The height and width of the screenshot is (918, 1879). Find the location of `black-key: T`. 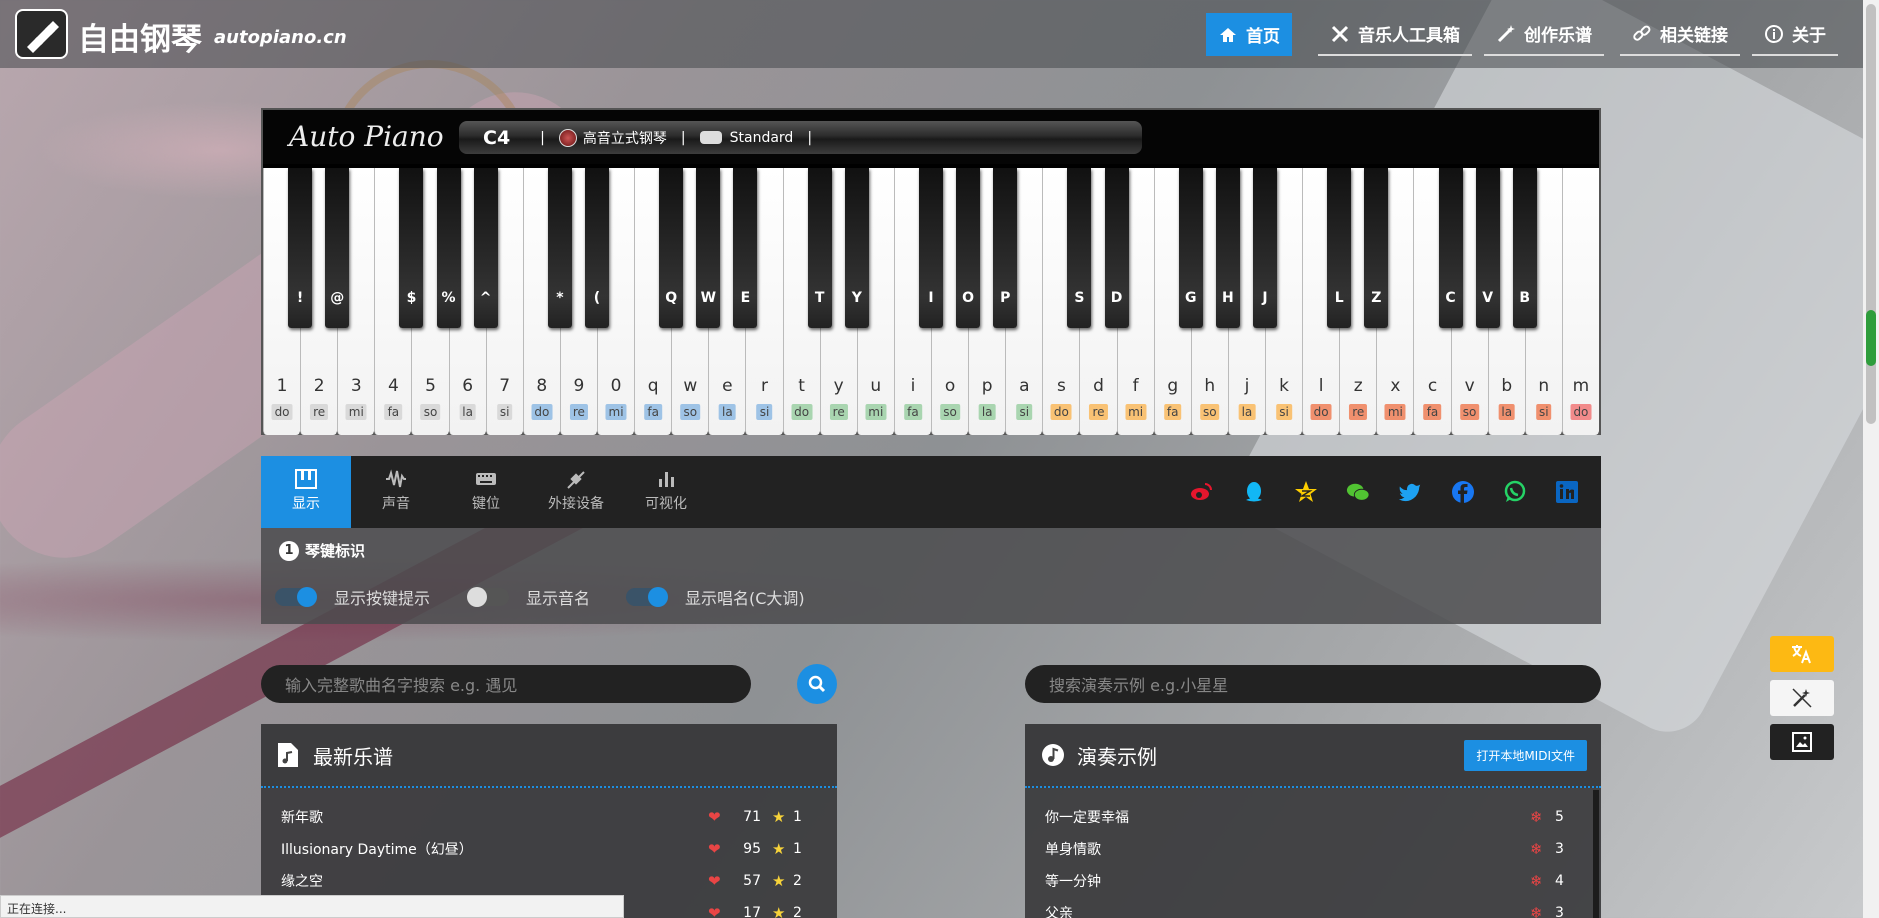

black-key: T is located at coordinates (819, 248).